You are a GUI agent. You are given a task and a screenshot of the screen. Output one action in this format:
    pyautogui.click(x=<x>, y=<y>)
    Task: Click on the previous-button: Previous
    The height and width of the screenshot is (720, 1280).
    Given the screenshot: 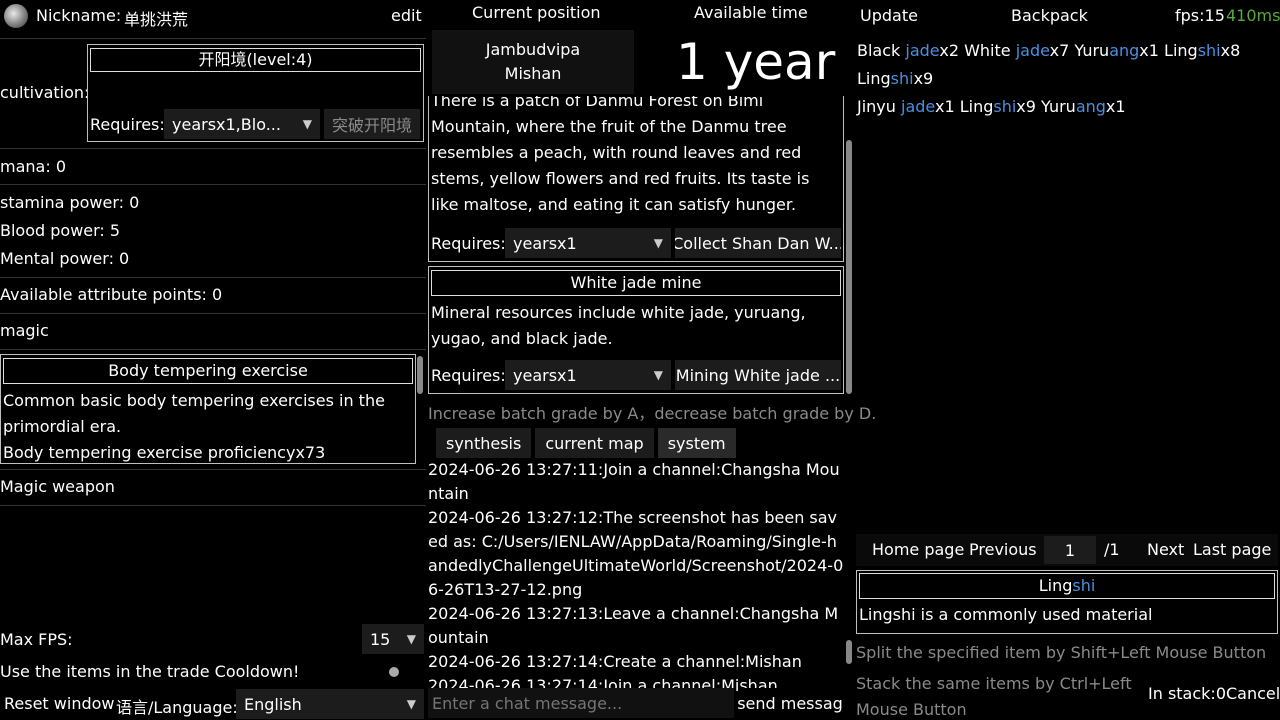 What is the action you would take?
    pyautogui.click(x=1003, y=549)
    